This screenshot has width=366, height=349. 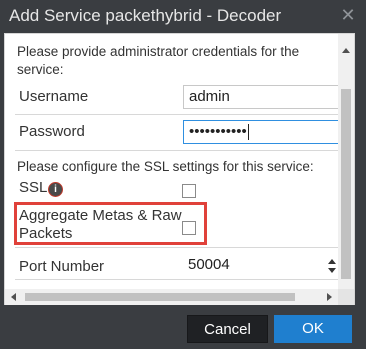 I want to click on credentials-prompt-continued: service:, so click(x=40, y=69).